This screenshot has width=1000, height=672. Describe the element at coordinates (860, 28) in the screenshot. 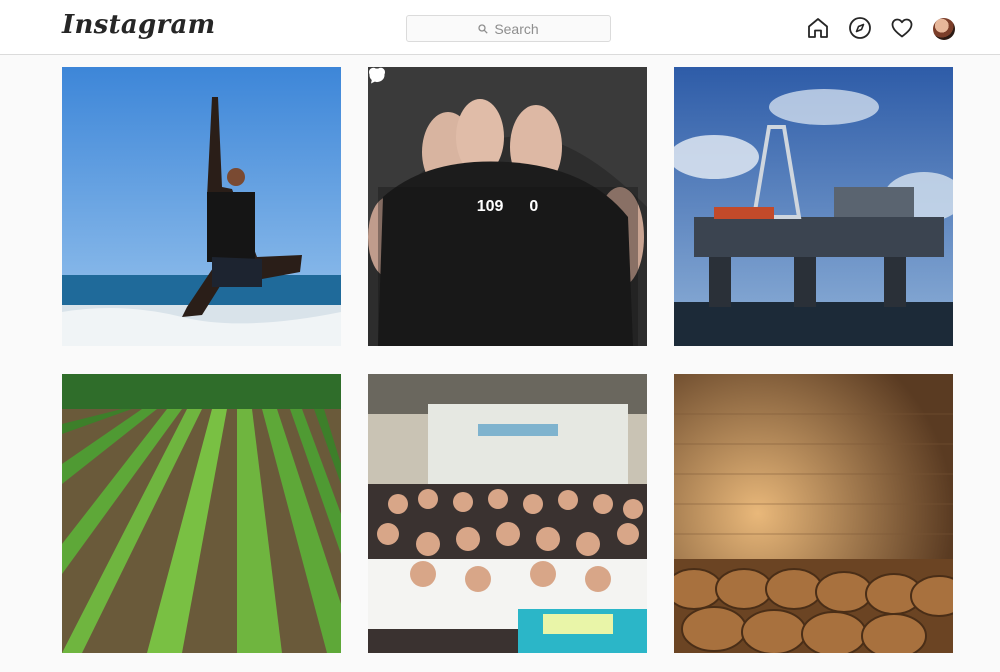

I see `explore-compass-icon` at that location.